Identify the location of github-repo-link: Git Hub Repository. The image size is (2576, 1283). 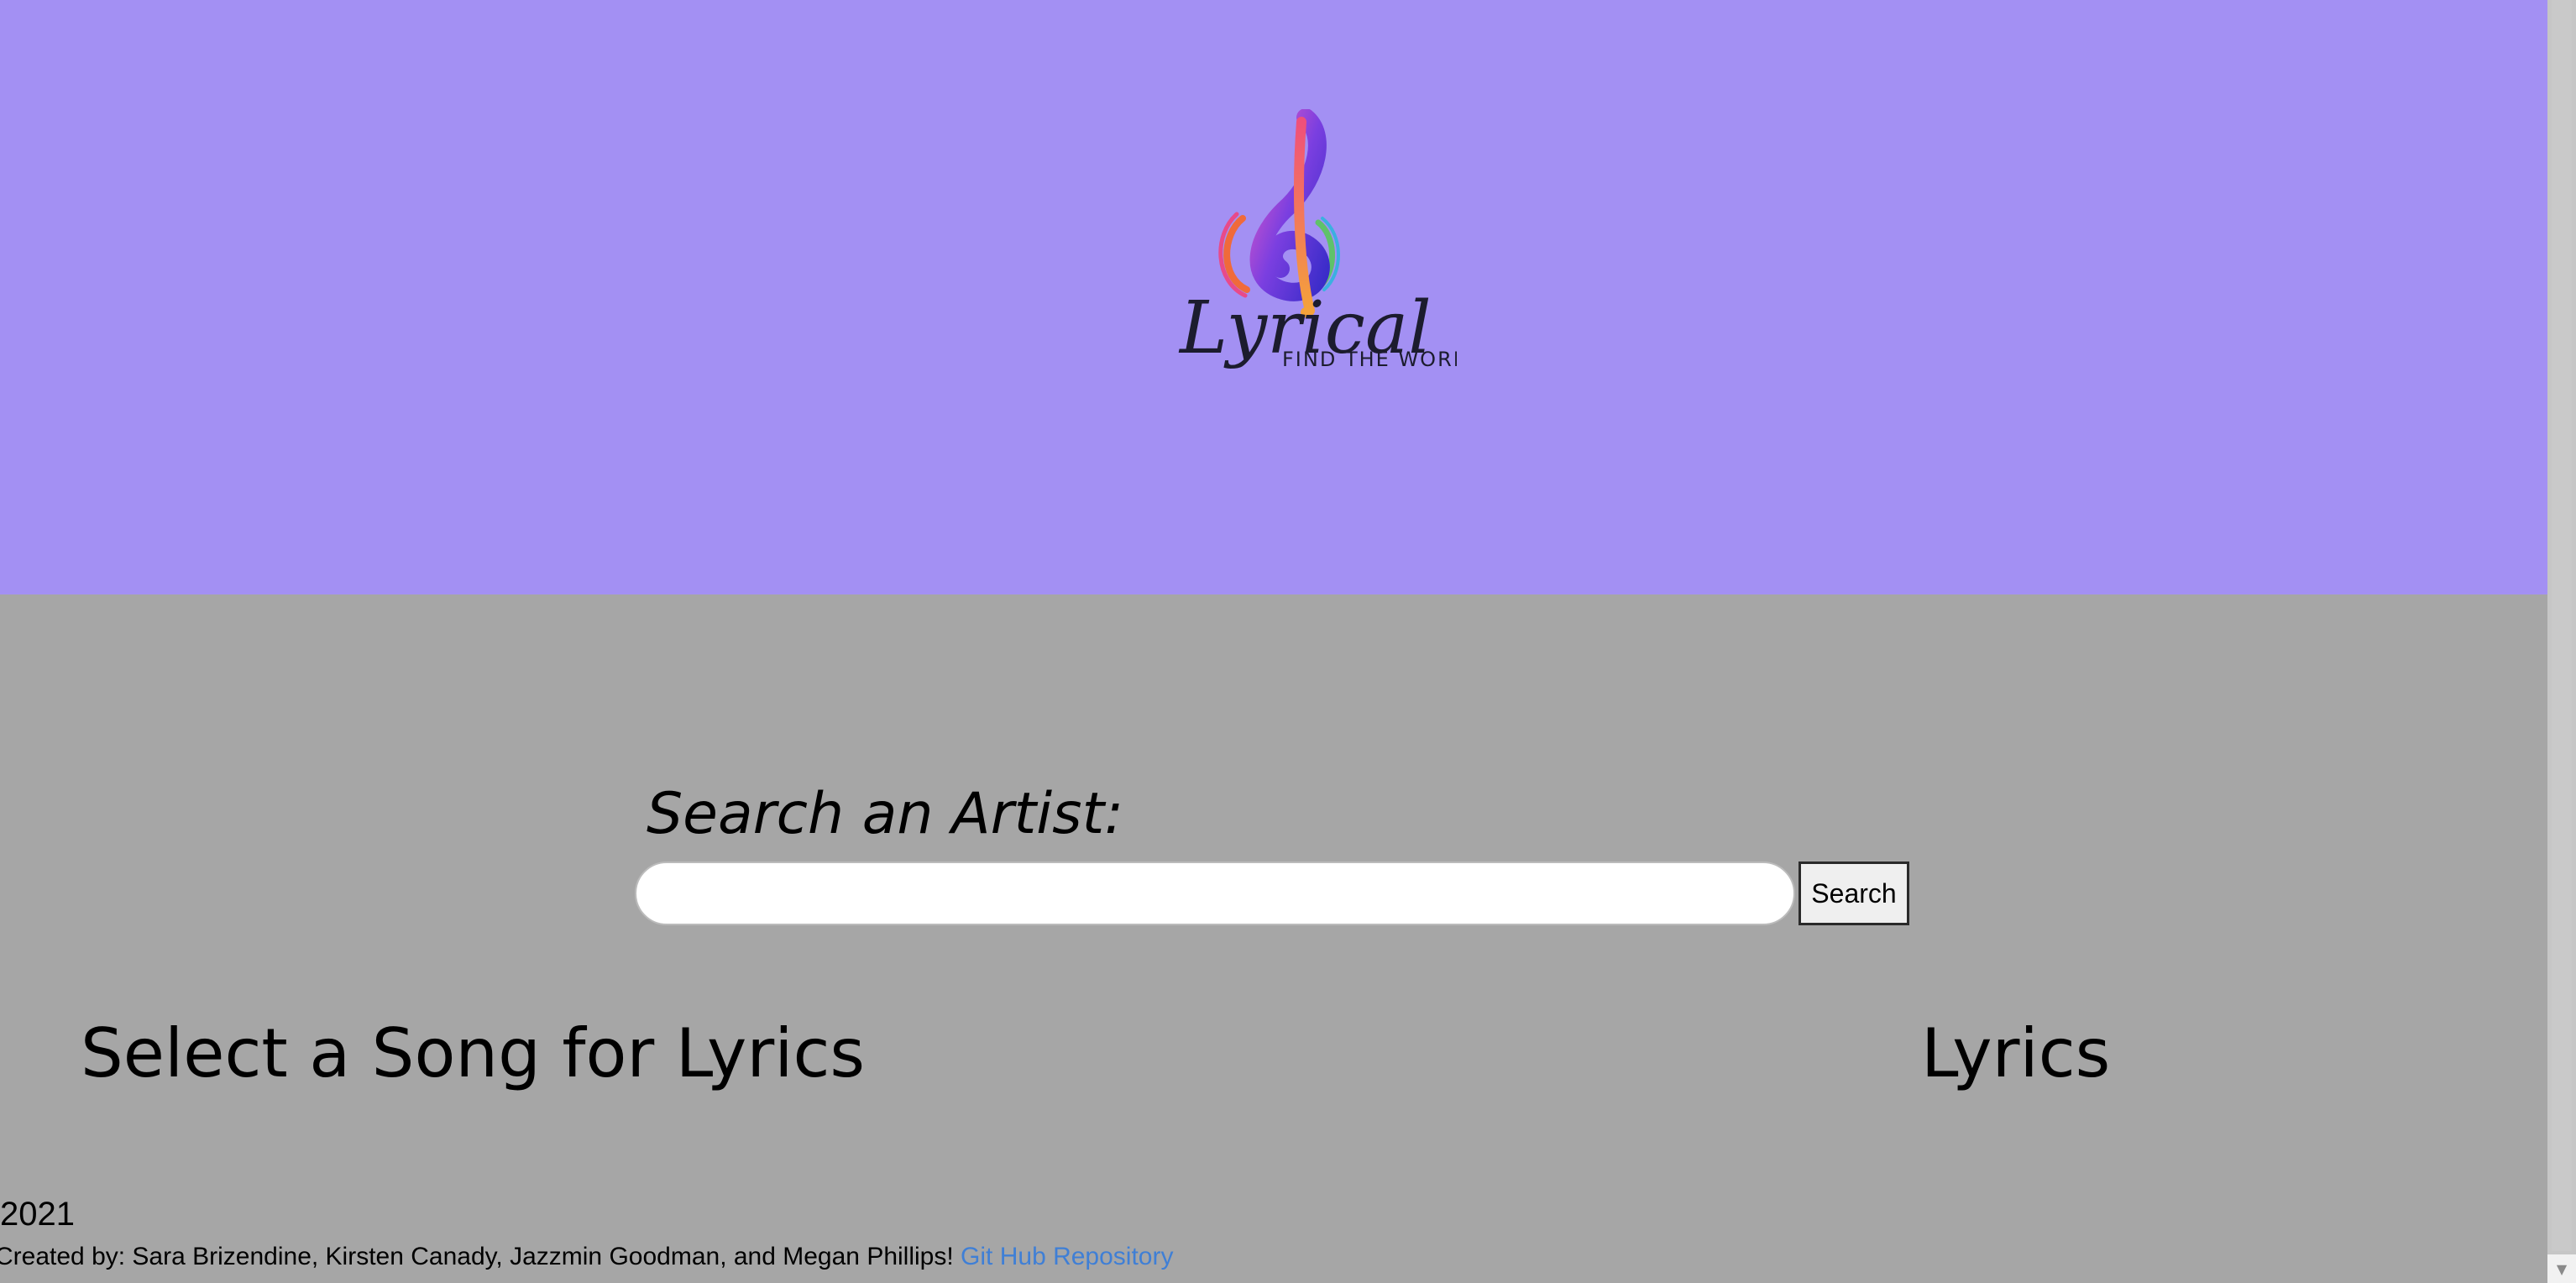
(1067, 1256).